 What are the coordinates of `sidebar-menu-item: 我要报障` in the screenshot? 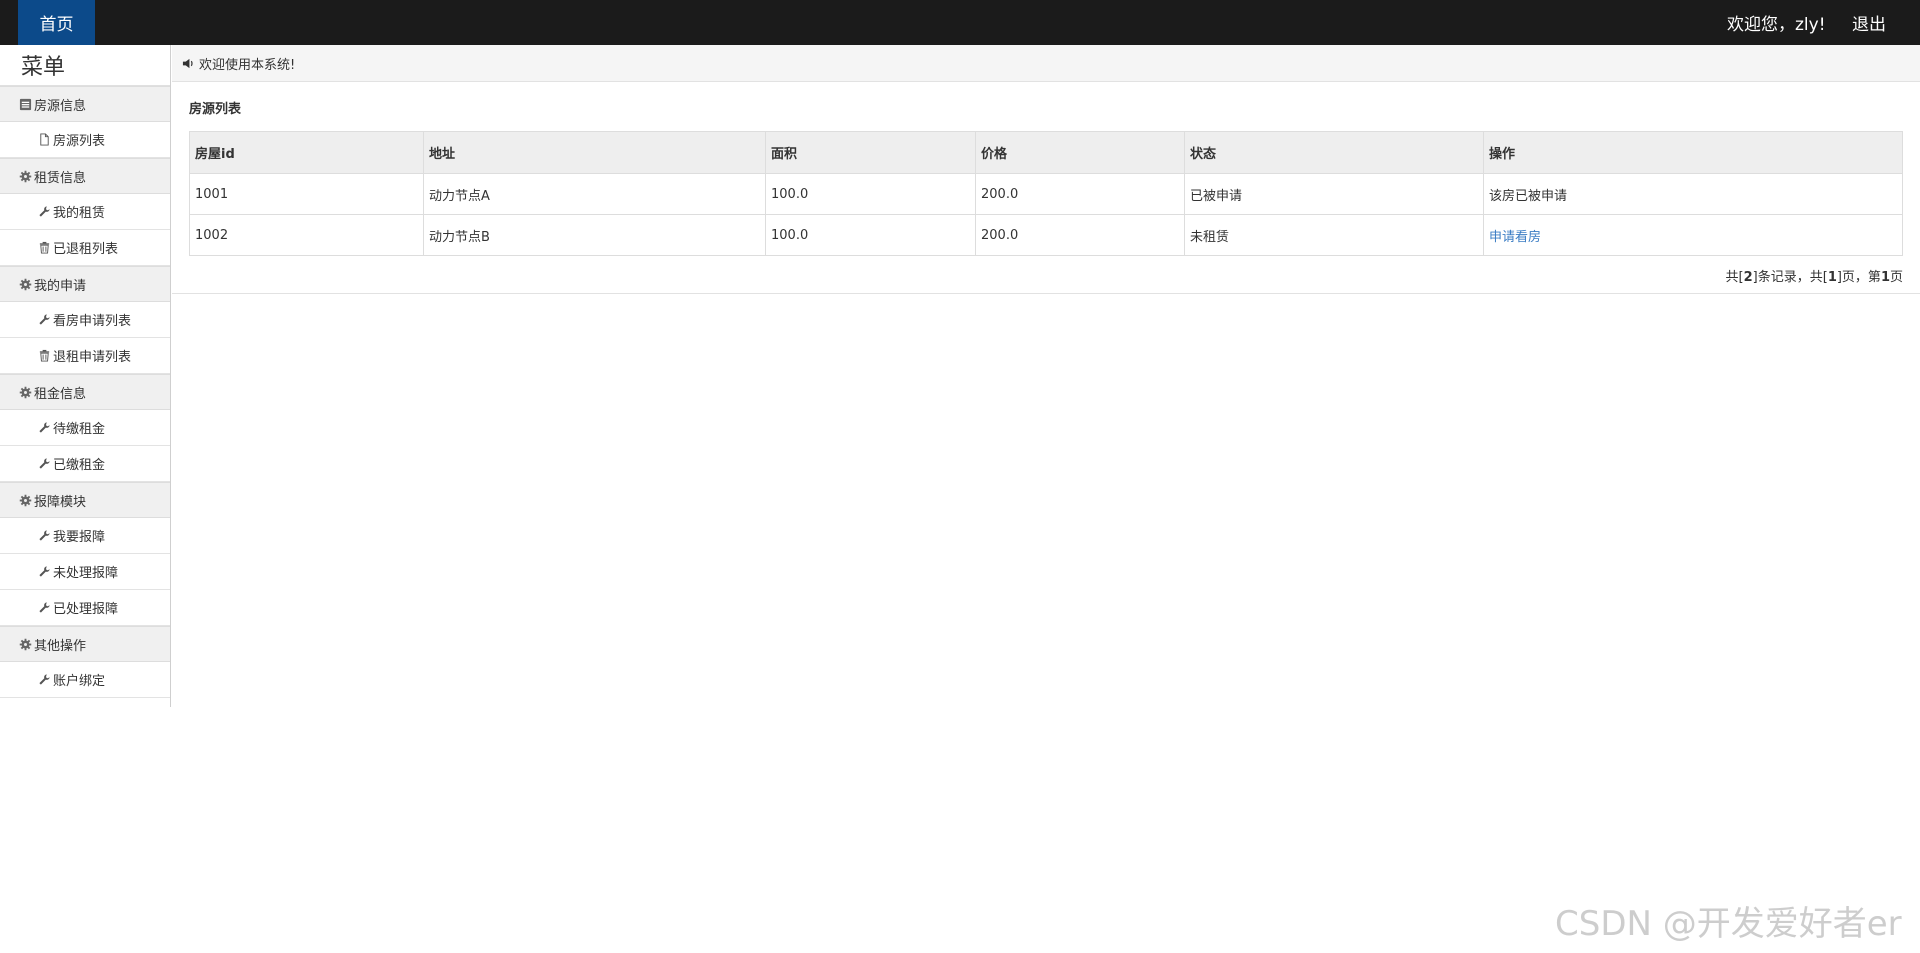 It's located at (85, 536).